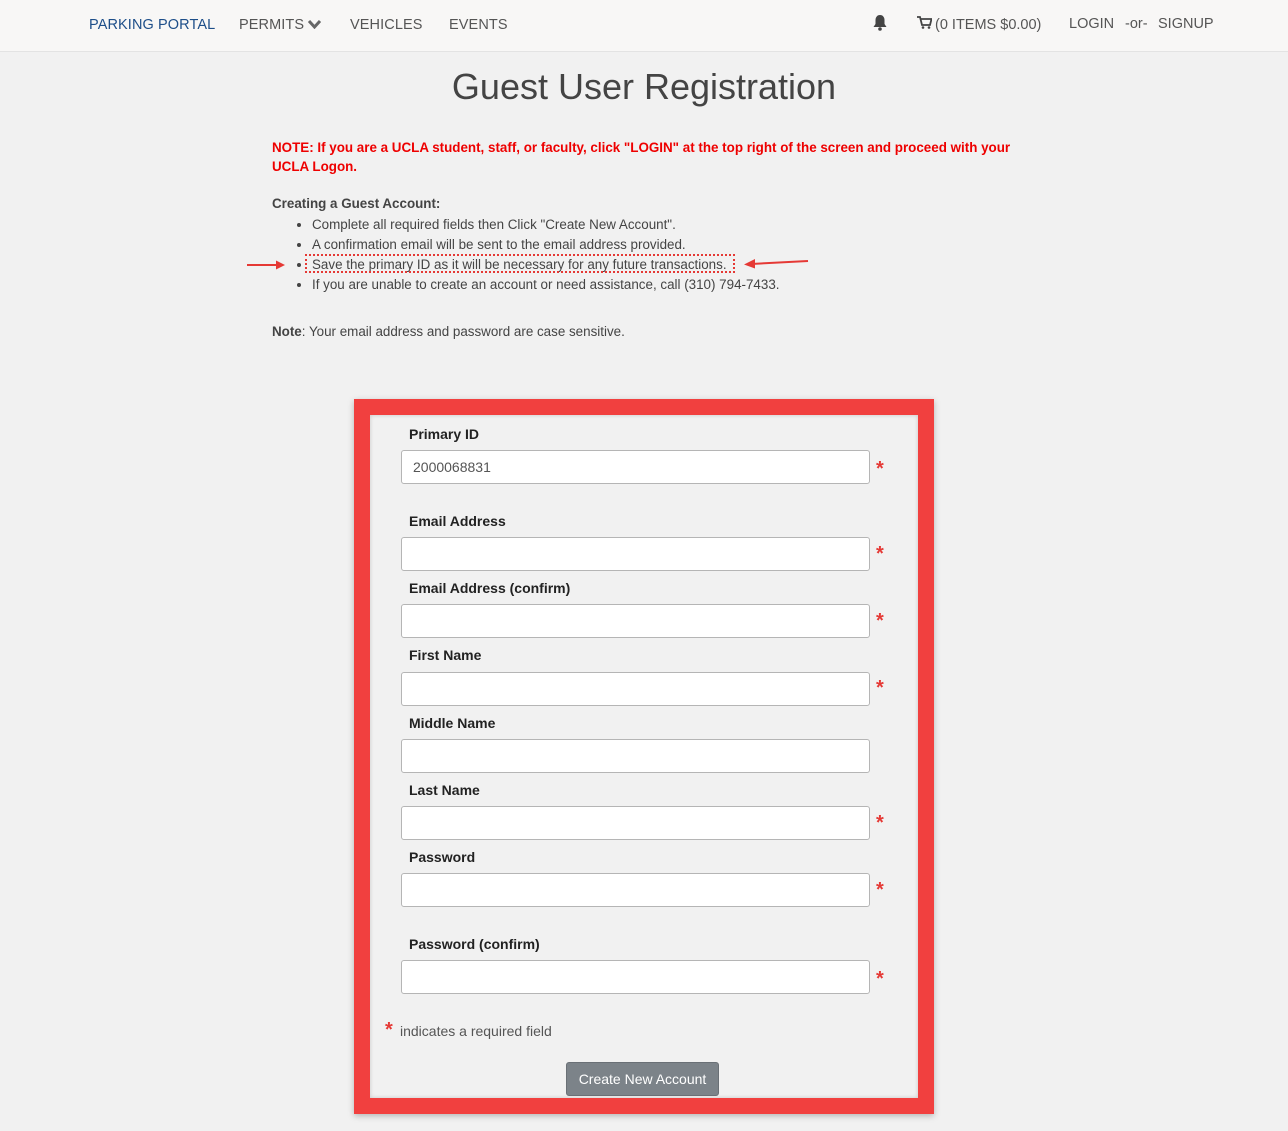 Image resolution: width=1288 pixels, height=1131 pixels. Describe the element at coordinates (635, 890) in the screenshot. I see `password-input` at that location.